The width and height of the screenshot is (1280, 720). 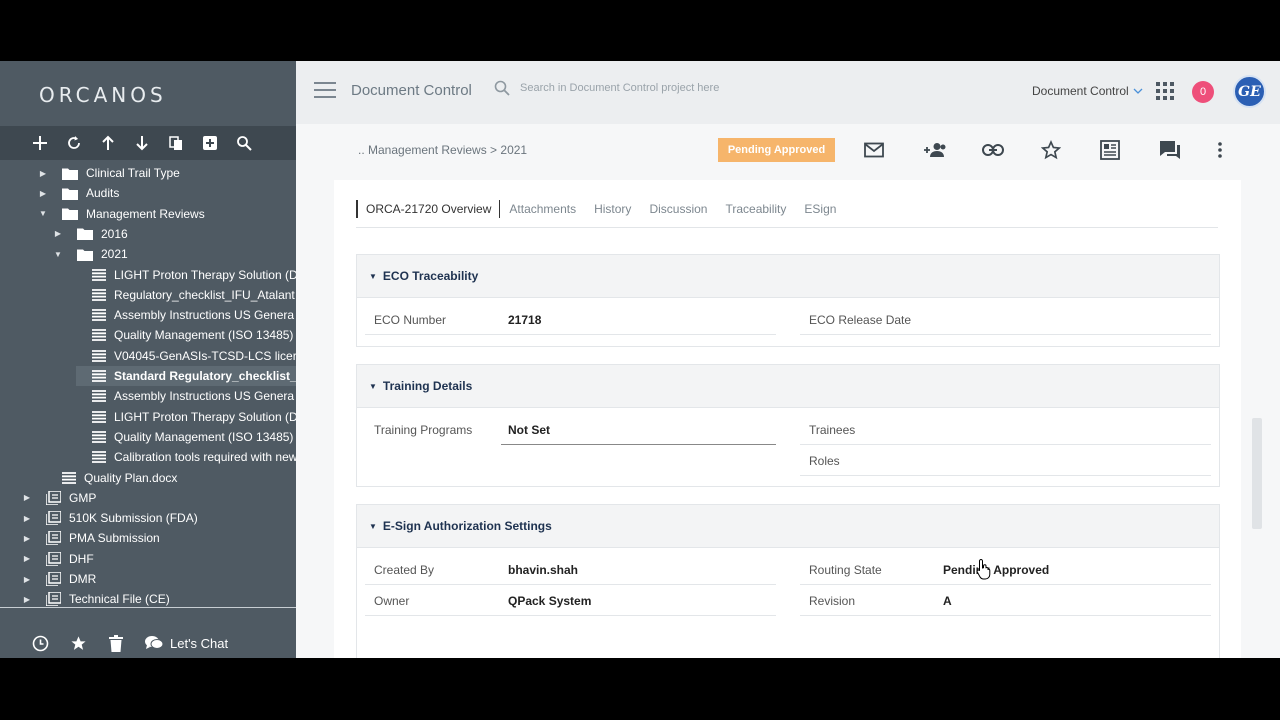 I want to click on esign-settings-header: ▼ E-Sign Authorization Settings, so click(x=788, y=526).